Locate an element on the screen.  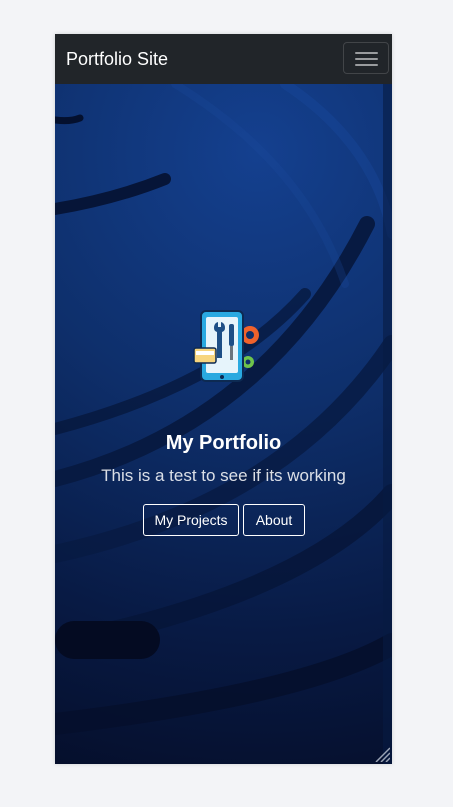
about-button: About is located at coordinates (274, 520).